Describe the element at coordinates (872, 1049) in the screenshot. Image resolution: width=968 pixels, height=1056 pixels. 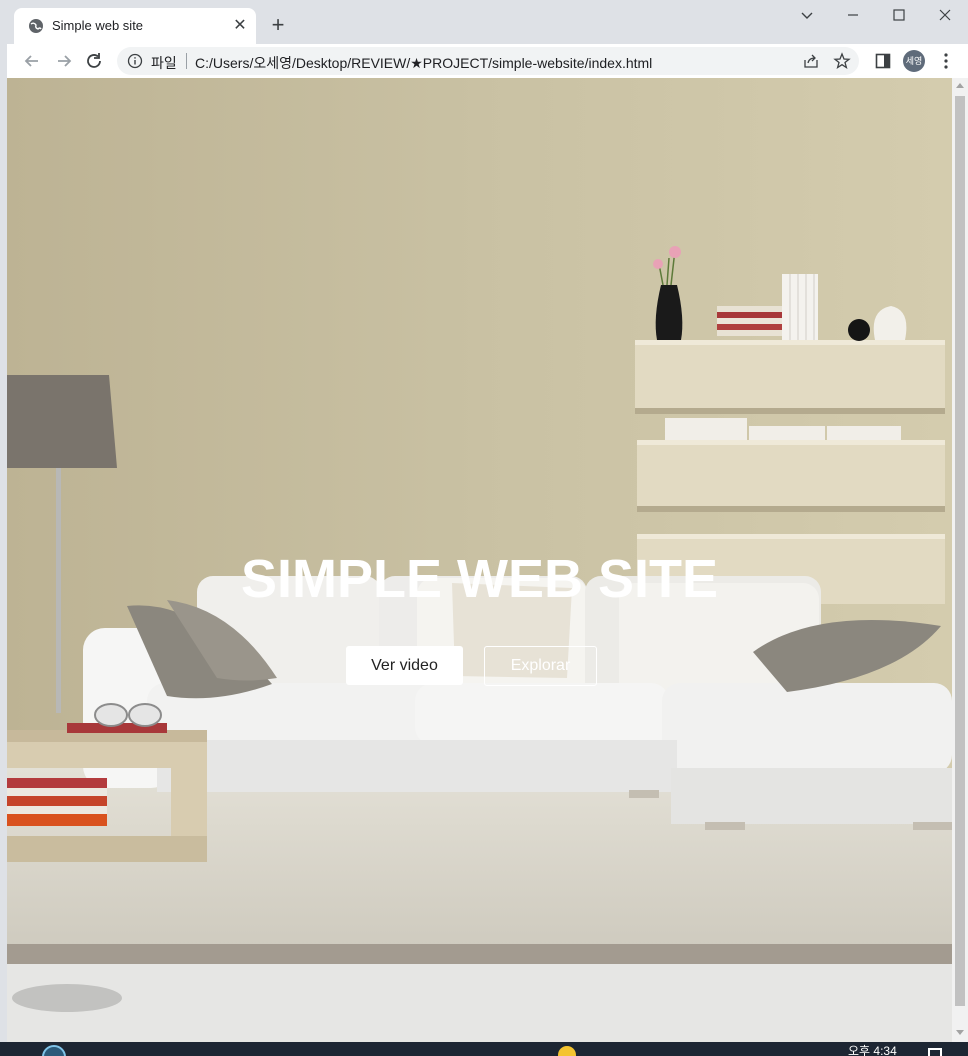
I see `taskbar-clock: 오후 4:34` at that location.